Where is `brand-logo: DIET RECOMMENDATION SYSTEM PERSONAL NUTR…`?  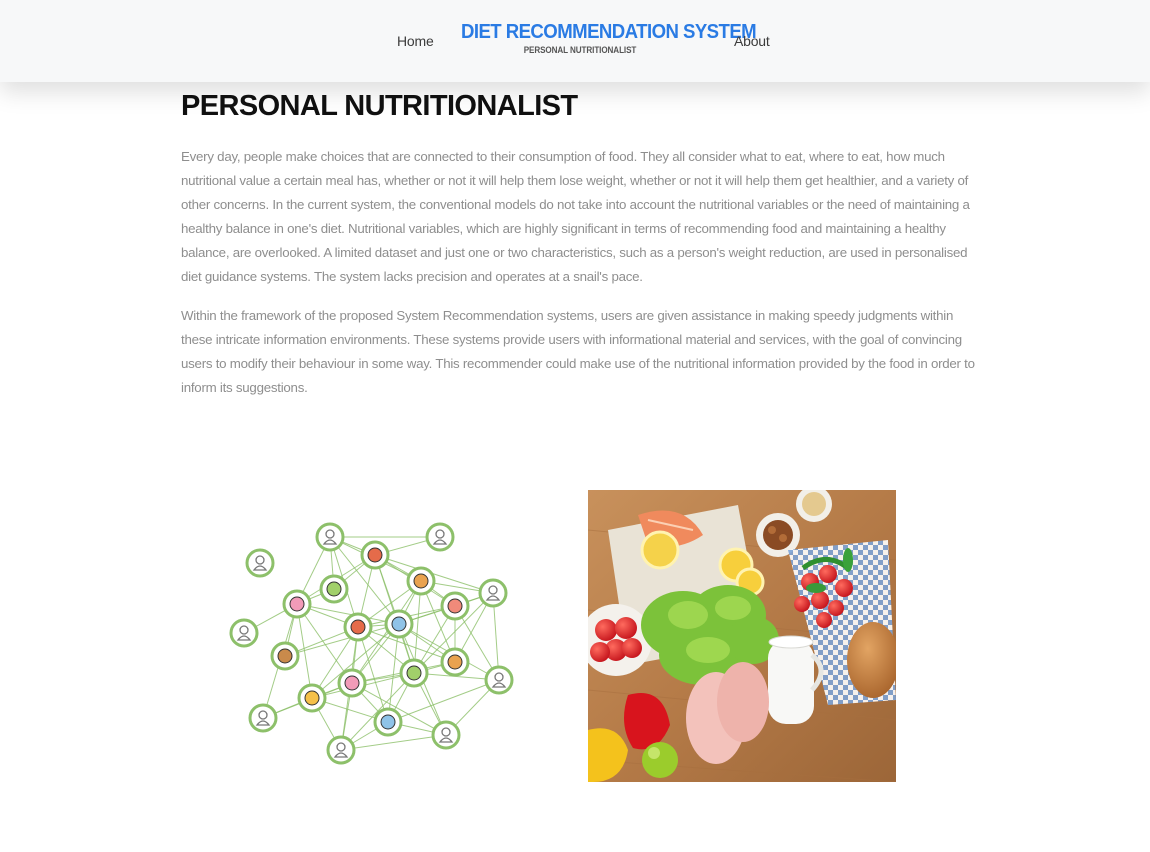 brand-logo: DIET RECOMMENDATION SYSTEM PERSONAL NUTR… is located at coordinates (604, 38).